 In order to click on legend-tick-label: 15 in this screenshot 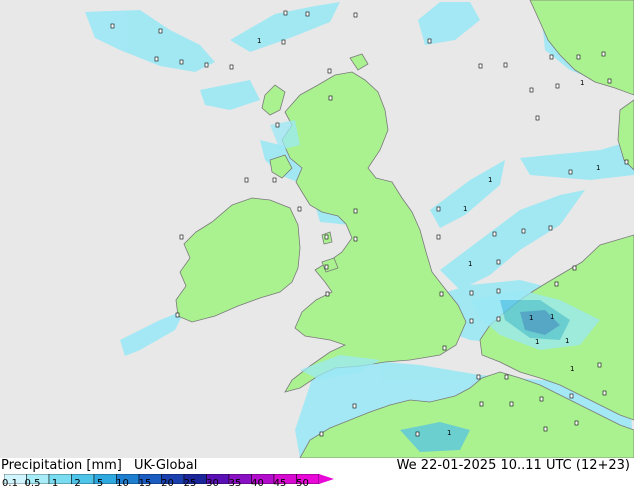, I will do `click(145, 483)`.